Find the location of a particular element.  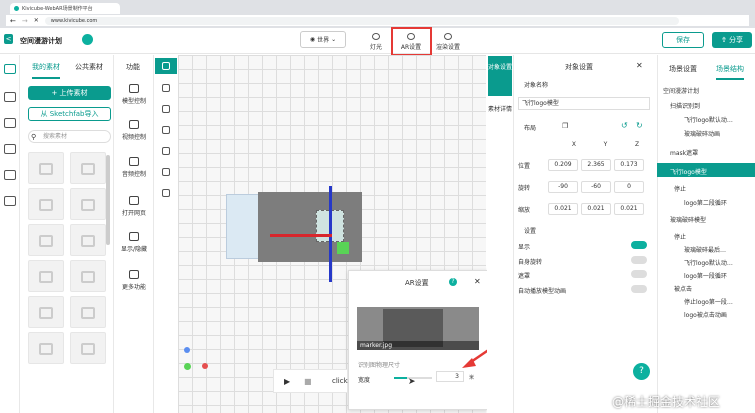

copy-layout-icon: ❐ is located at coordinates (565, 126).